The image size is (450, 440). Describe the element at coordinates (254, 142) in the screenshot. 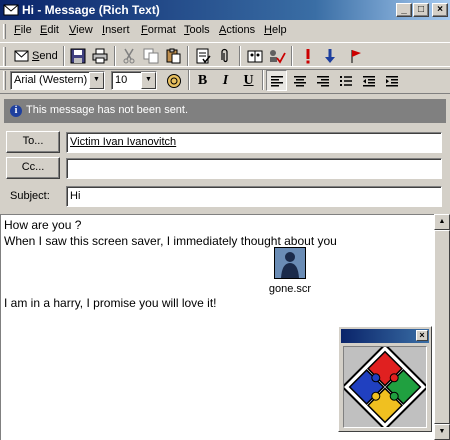

I see `to-field: Victim Ivan Ivanovitch` at that location.